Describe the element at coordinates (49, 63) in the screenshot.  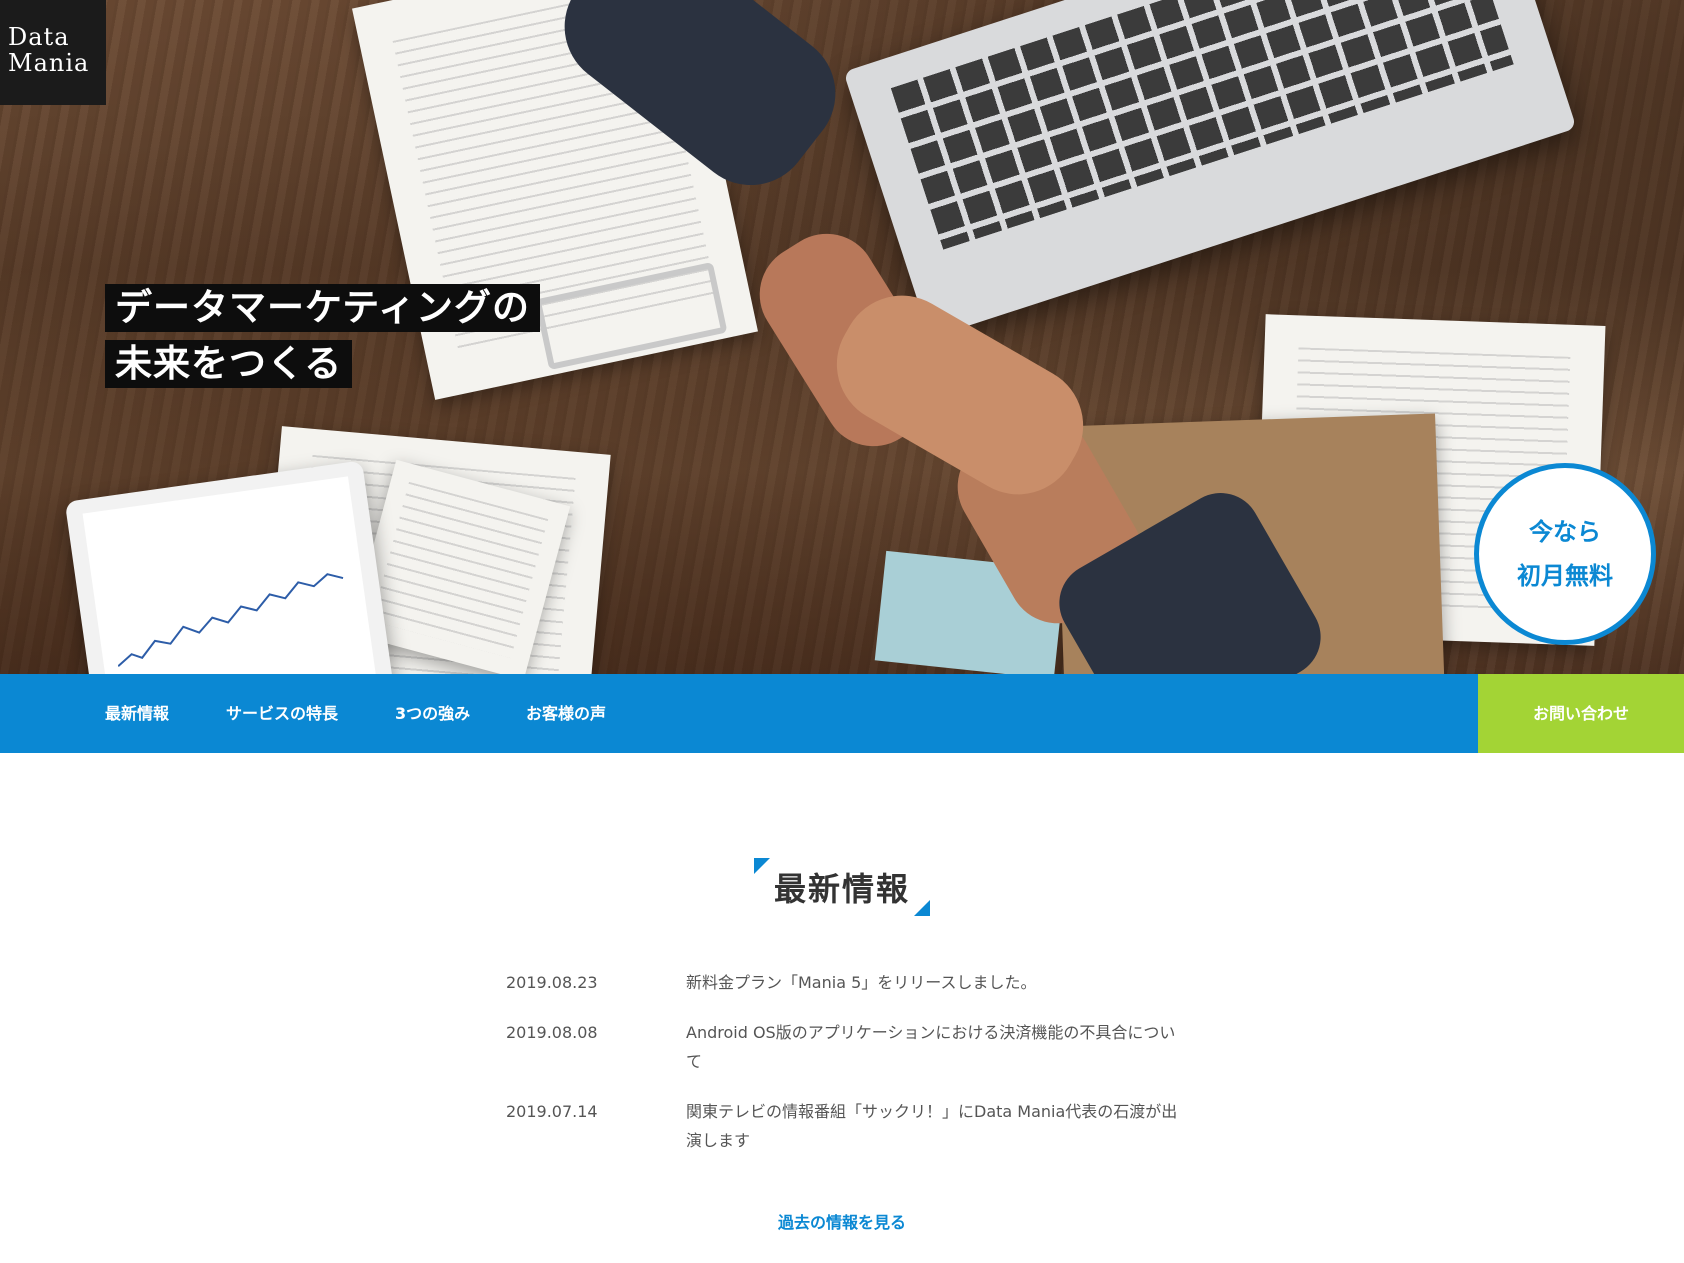
I see `logo-line2: Mania` at that location.